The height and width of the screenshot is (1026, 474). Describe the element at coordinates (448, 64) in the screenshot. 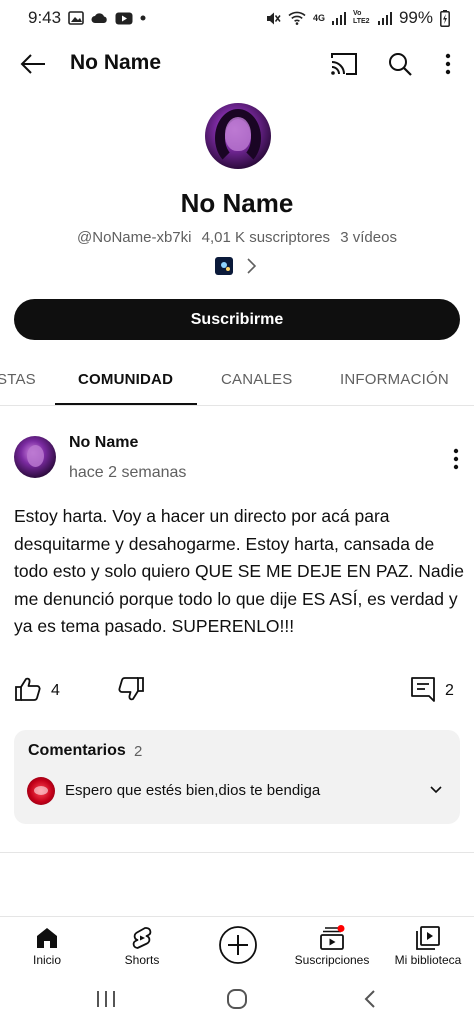

I see `more-vertical-icon` at that location.